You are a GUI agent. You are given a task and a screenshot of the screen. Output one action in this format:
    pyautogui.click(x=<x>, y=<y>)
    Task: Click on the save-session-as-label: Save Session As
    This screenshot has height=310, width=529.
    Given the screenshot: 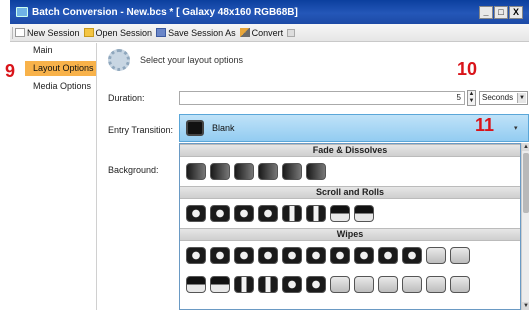 What is the action you would take?
    pyautogui.click(x=202, y=32)
    